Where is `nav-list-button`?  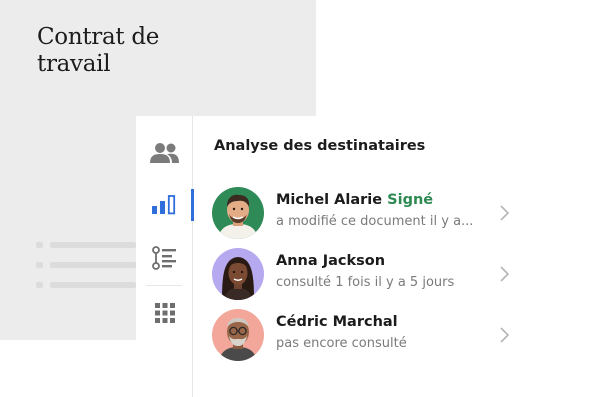 nav-list-button is located at coordinates (164, 258).